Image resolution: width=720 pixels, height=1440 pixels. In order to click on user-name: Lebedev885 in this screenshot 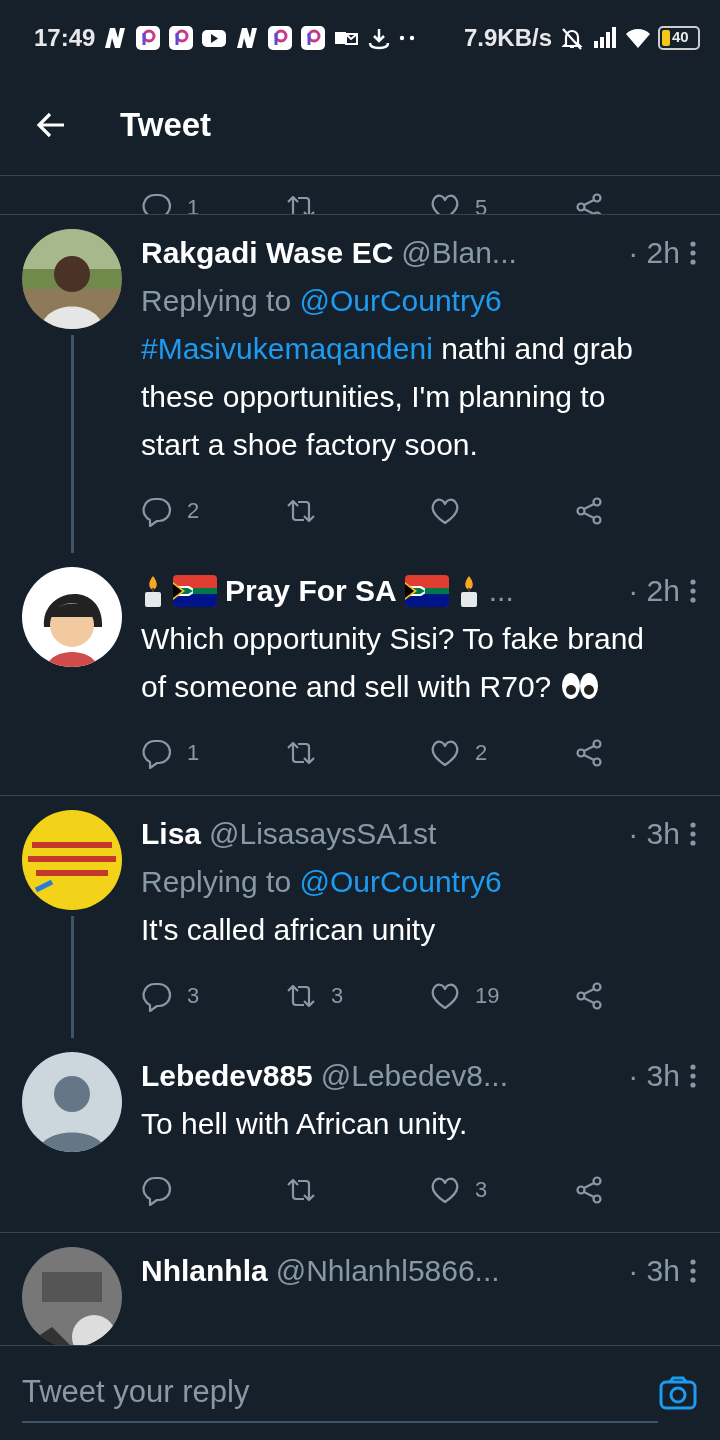, I will do `click(227, 1076)`.